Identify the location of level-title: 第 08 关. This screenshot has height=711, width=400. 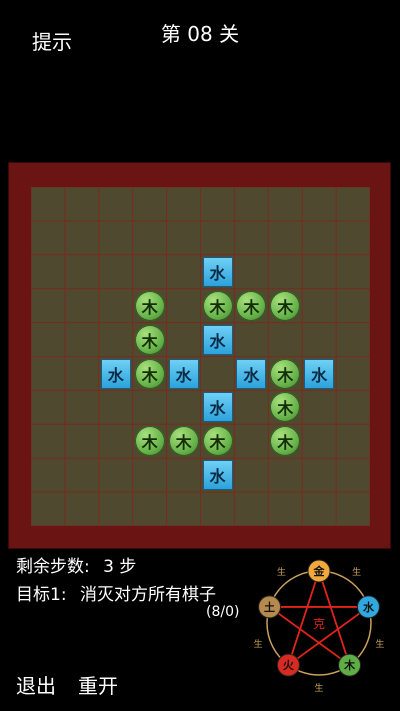
(200, 34).